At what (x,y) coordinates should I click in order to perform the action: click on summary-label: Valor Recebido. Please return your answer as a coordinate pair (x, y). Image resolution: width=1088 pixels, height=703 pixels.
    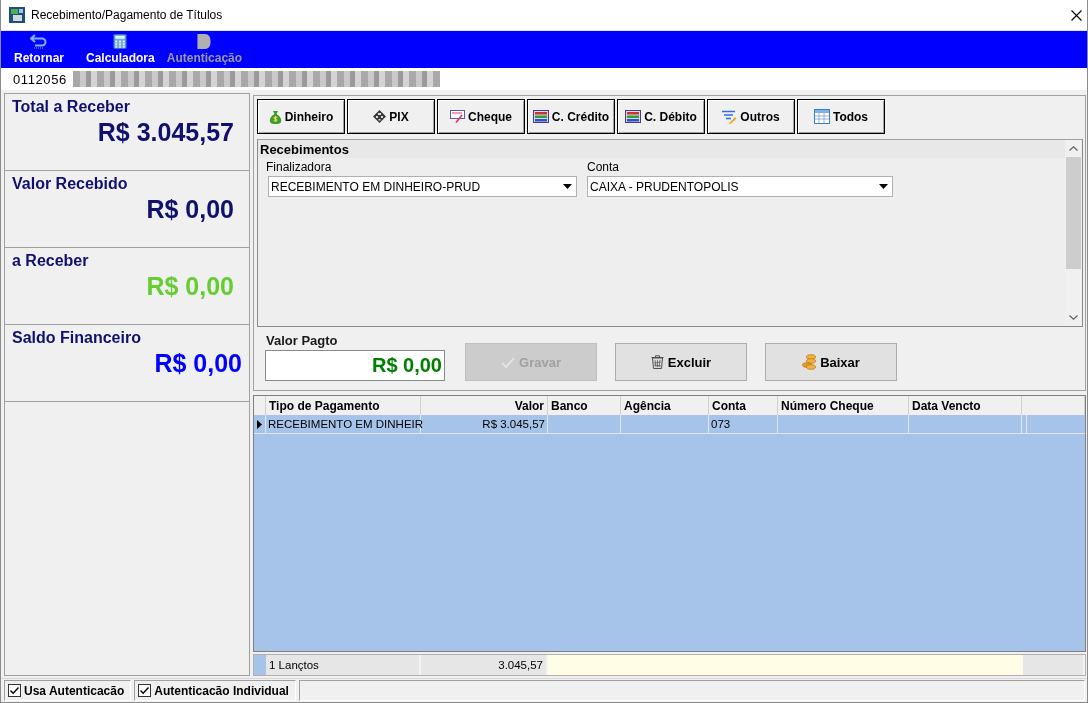
    Looking at the image, I should click on (70, 184).